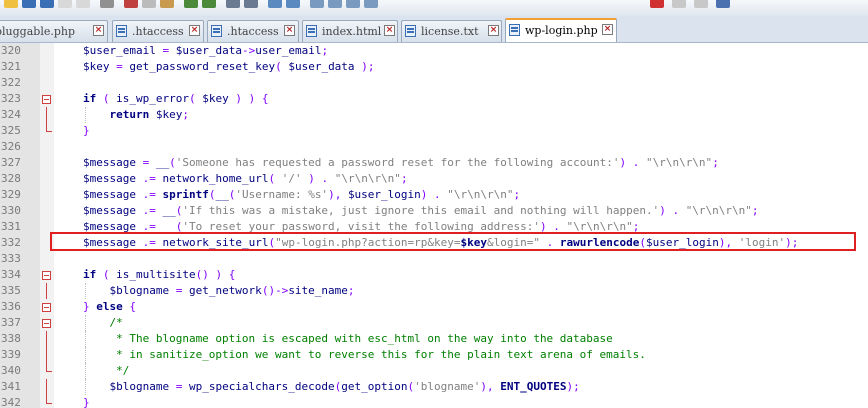  What do you see at coordinates (657, 4) in the screenshot?
I see `record-macro-icon` at bounding box center [657, 4].